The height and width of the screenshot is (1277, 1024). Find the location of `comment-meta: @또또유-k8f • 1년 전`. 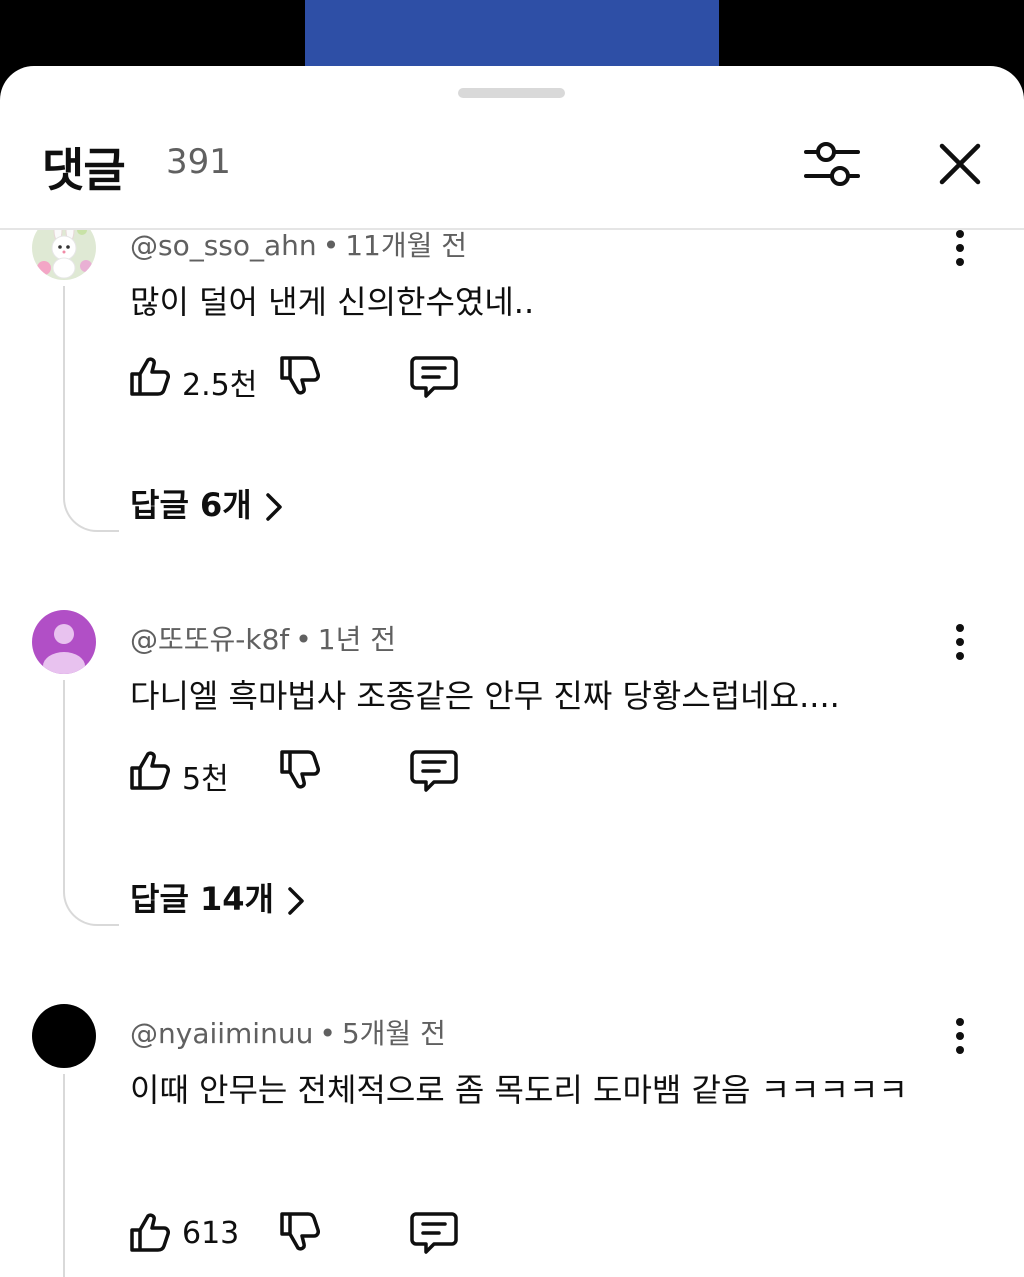

comment-meta: @또또유-k8f • 1년 전 is located at coordinates (263, 638).